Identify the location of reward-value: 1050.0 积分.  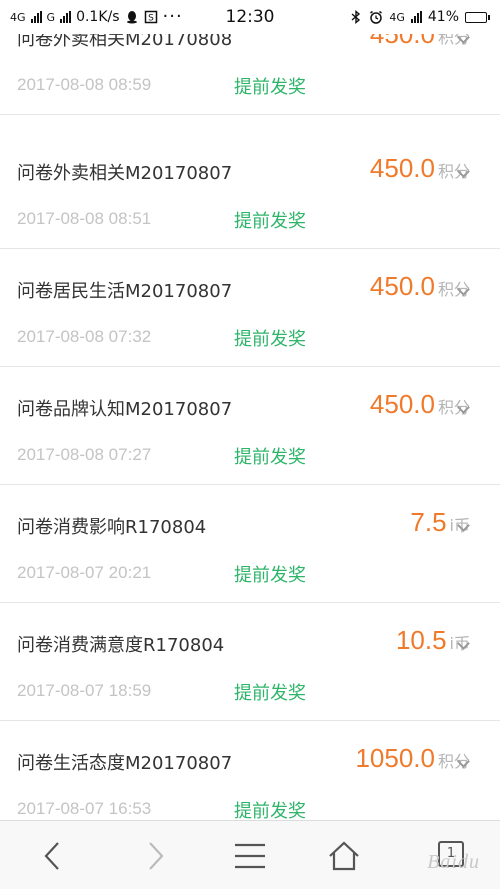
(412, 758).